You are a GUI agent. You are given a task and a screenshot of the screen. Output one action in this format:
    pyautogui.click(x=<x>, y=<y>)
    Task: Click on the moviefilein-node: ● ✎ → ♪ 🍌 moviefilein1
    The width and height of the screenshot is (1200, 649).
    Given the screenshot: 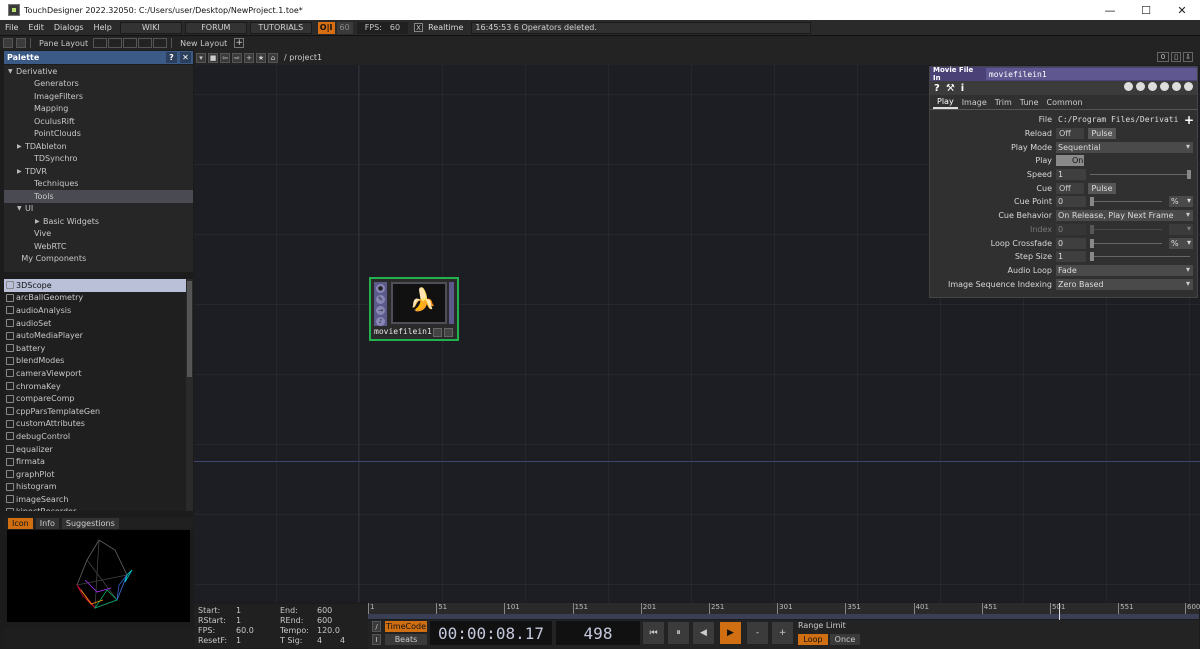 What is the action you would take?
    pyautogui.click(x=414, y=309)
    